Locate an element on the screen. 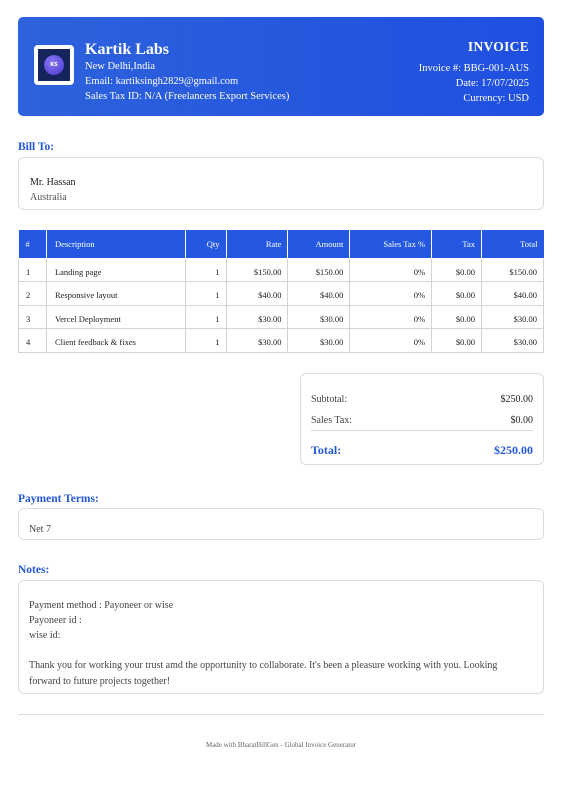 Image resolution: width=562 pixels, height=795 pixels. col-header-total: Total is located at coordinates (512, 244).